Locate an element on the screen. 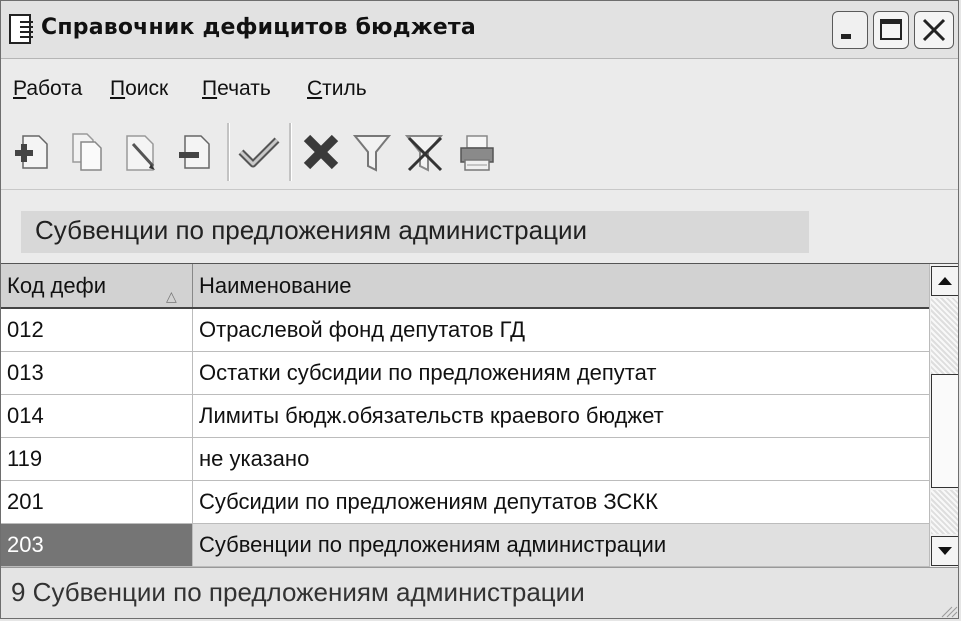 The image size is (961, 621). title-bar: Справочник дефицитов бюджета is located at coordinates (479, 30).